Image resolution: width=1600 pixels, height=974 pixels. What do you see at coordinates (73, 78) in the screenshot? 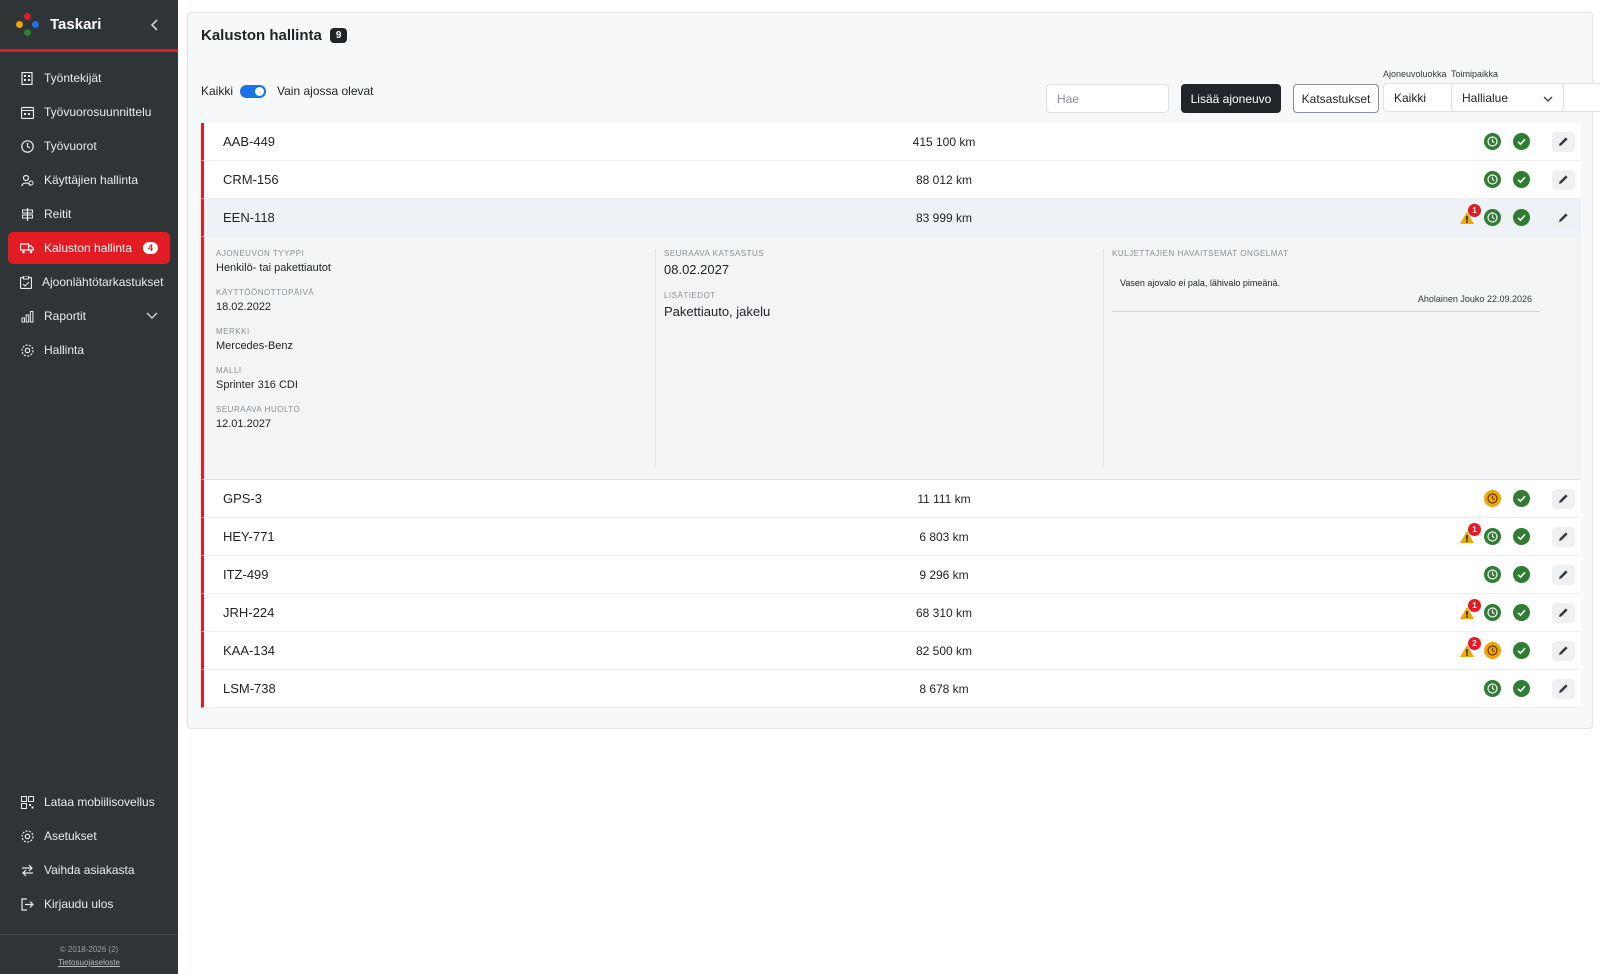
I see `sidebar-item-label: Työntekijät` at bounding box center [73, 78].